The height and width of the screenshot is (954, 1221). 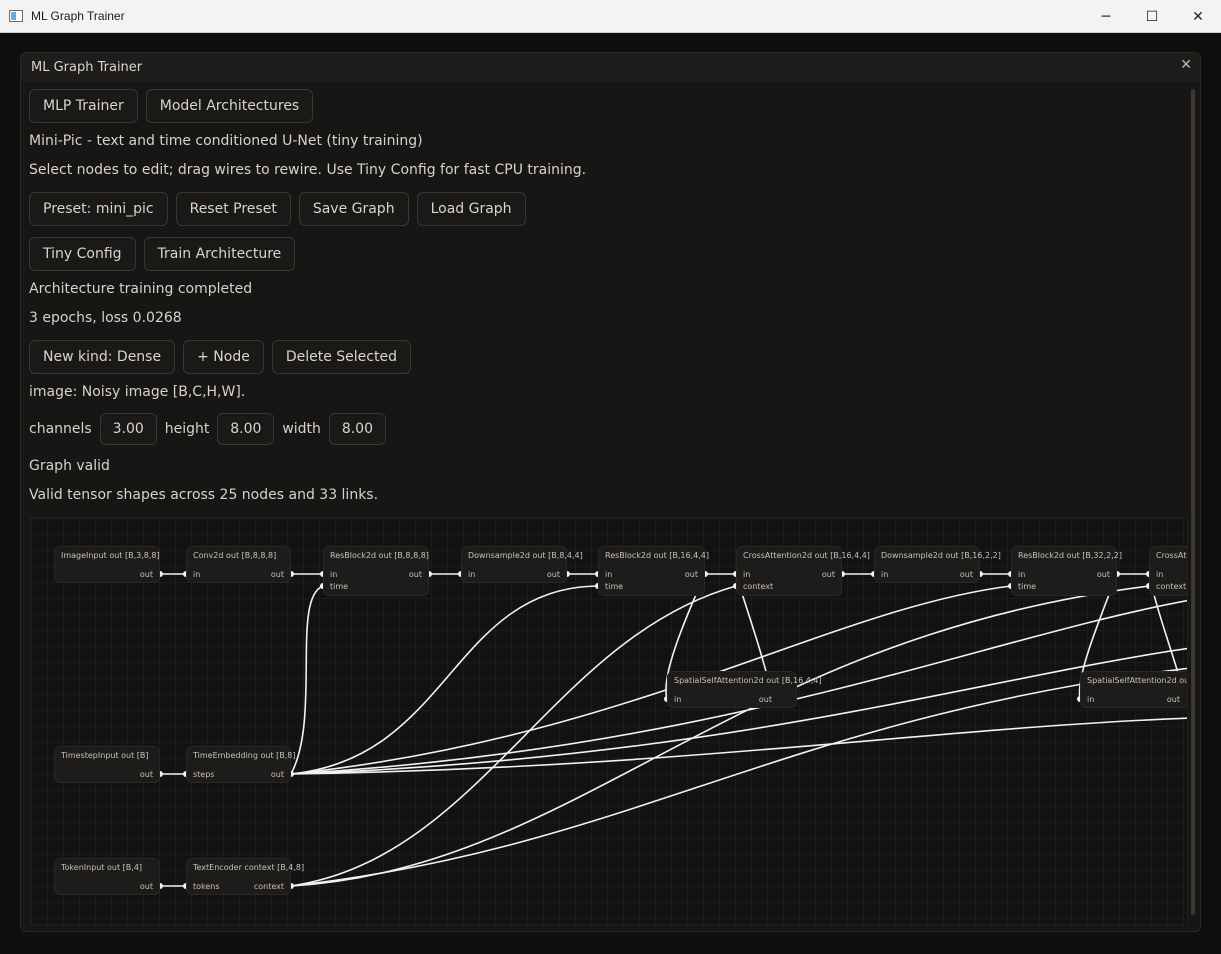 I want to click on channels-field: 3.00, so click(x=128, y=429).